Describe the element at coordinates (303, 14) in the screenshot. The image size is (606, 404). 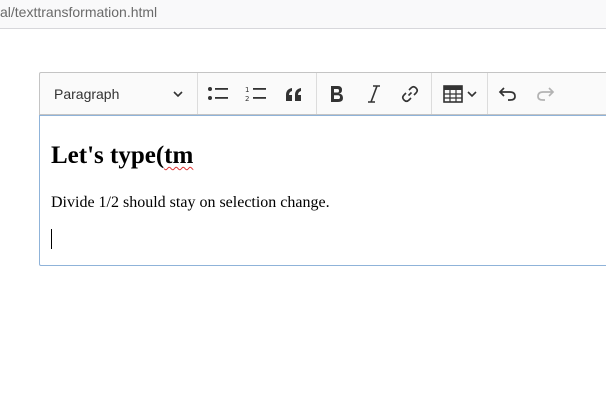
I see `browser-address-bar: al/texttransformation.html` at that location.